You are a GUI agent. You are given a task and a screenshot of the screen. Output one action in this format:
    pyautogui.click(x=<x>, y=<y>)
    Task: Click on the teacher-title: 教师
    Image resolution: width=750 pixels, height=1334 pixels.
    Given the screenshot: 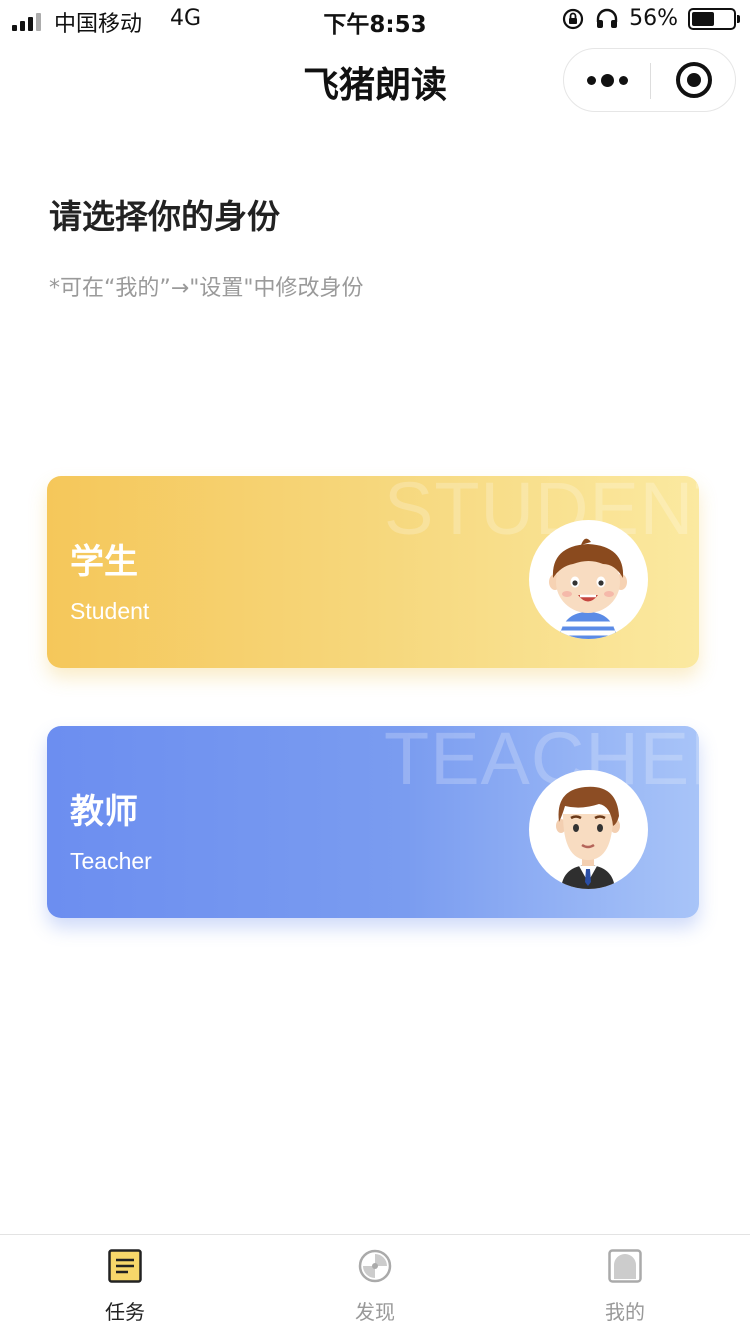 What is the action you would take?
    pyautogui.click(x=104, y=812)
    